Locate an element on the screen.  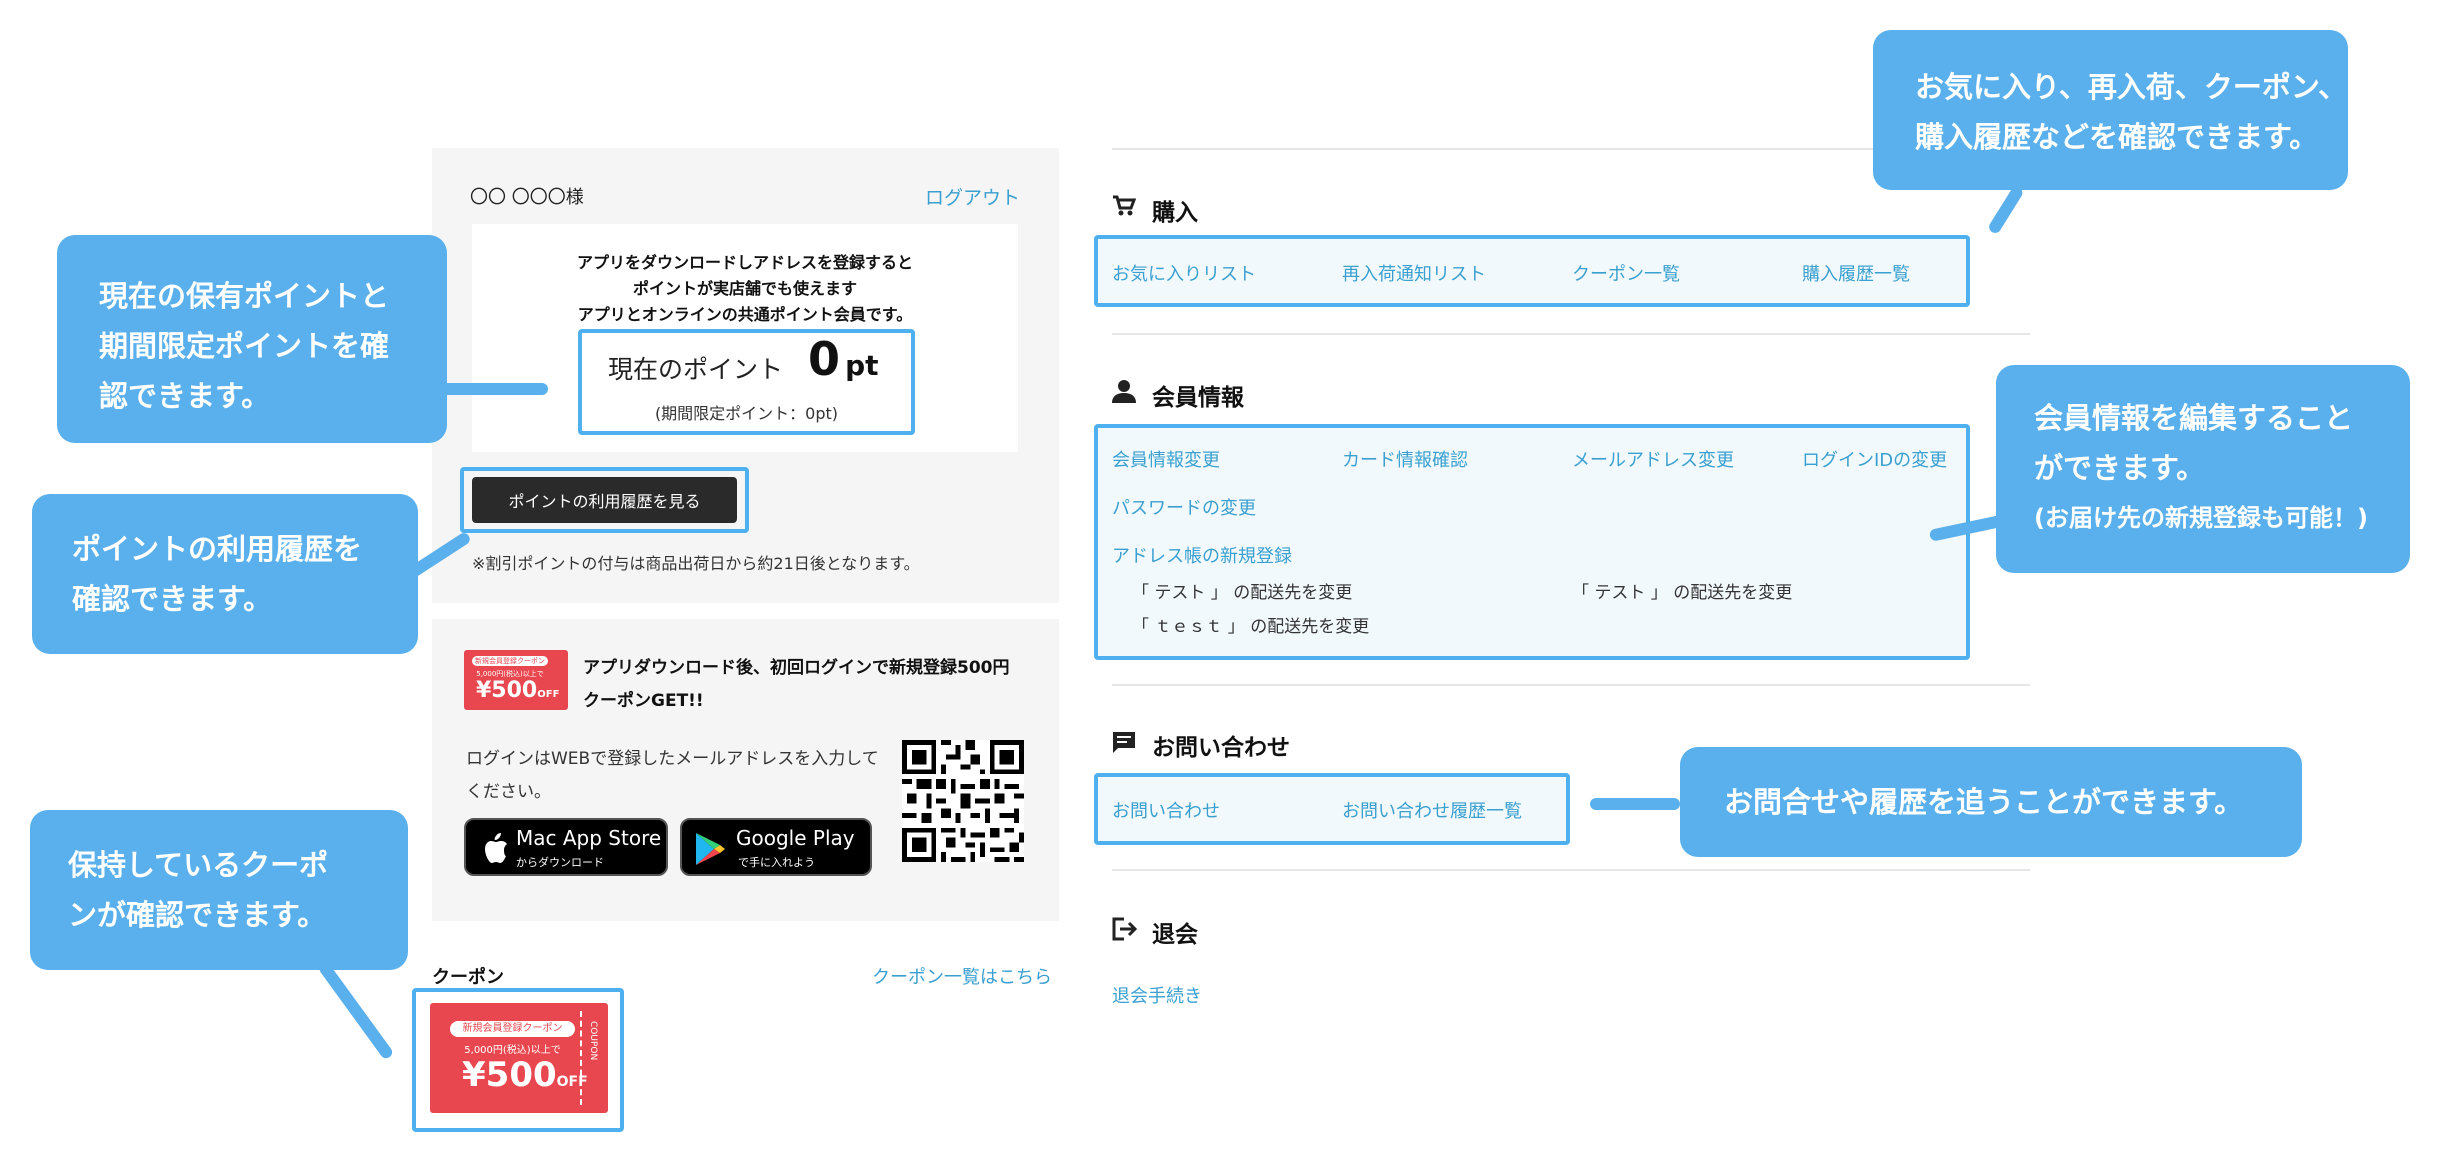
limited-points: (期間限定ポイント：0pt) is located at coordinates (746, 413).